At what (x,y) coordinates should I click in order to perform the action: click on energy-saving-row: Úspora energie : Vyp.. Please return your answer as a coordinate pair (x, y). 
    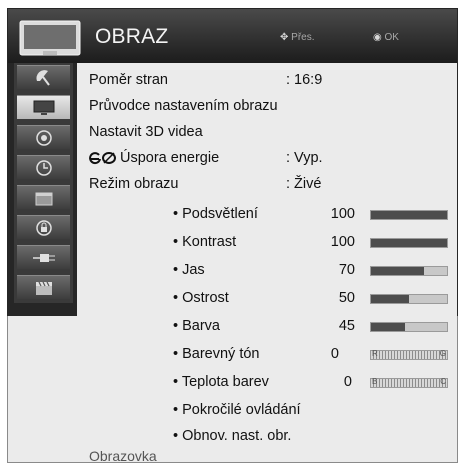
    Looking at the image, I should click on (269, 159).